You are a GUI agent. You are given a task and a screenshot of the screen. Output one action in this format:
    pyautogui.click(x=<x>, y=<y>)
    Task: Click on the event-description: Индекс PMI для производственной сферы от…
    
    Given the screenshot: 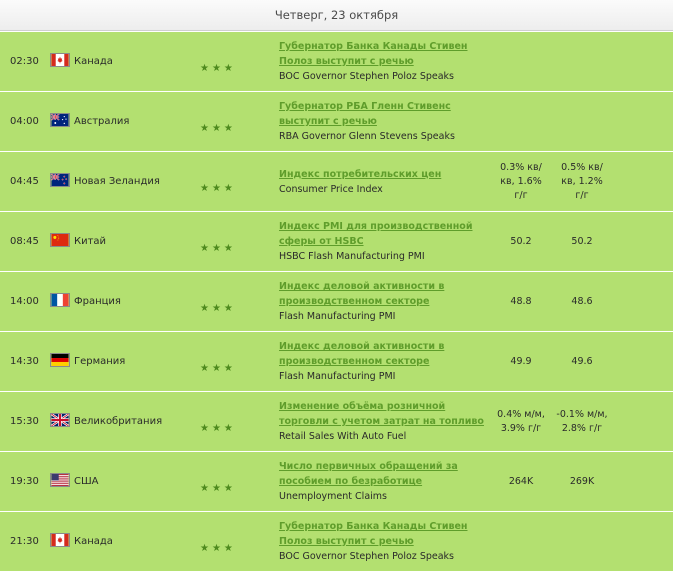 What is the action you would take?
    pyautogui.click(x=381, y=241)
    